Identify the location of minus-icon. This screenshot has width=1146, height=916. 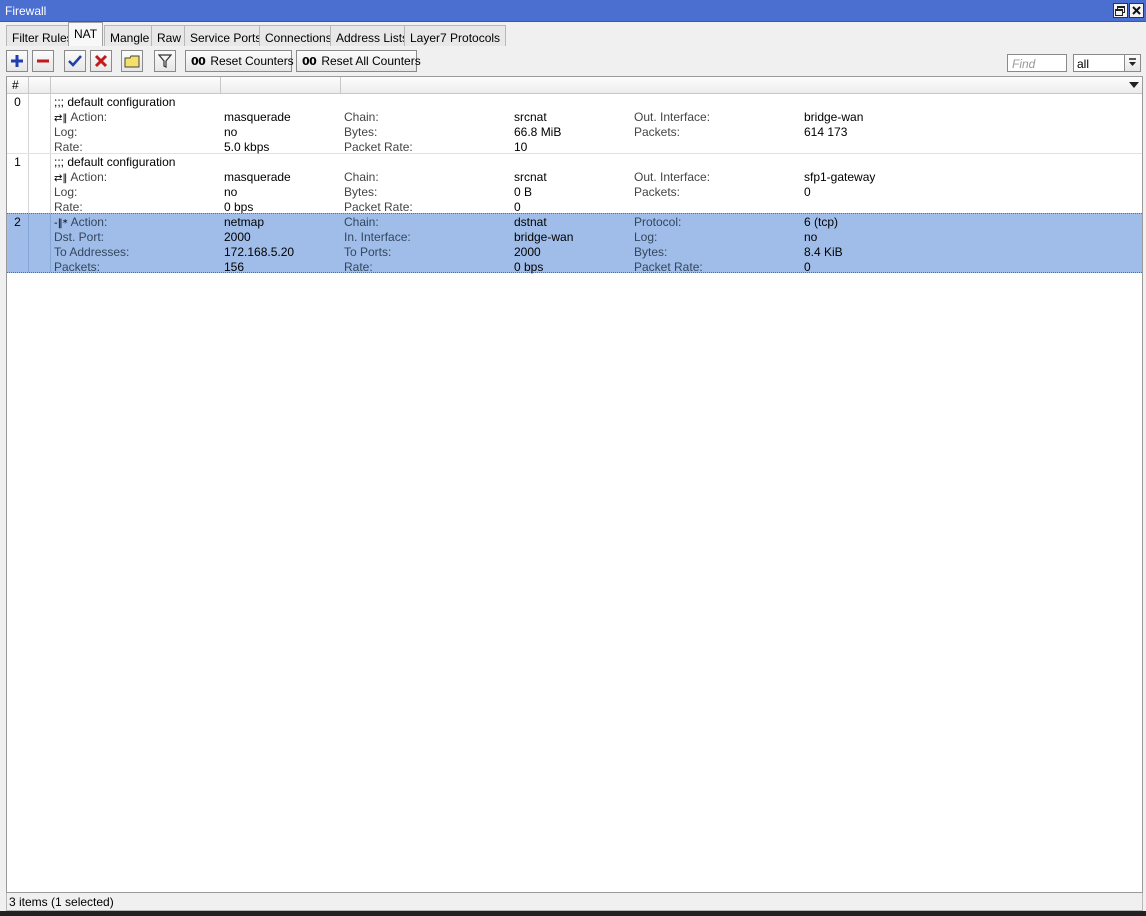
(43, 61).